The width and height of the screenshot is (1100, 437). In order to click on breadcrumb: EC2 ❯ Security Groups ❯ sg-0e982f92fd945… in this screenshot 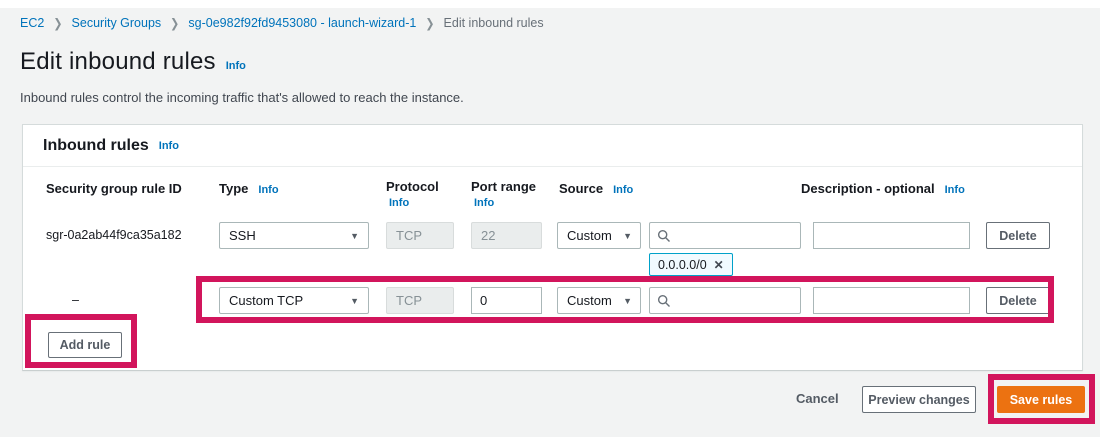, I will do `click(282, 23)`.